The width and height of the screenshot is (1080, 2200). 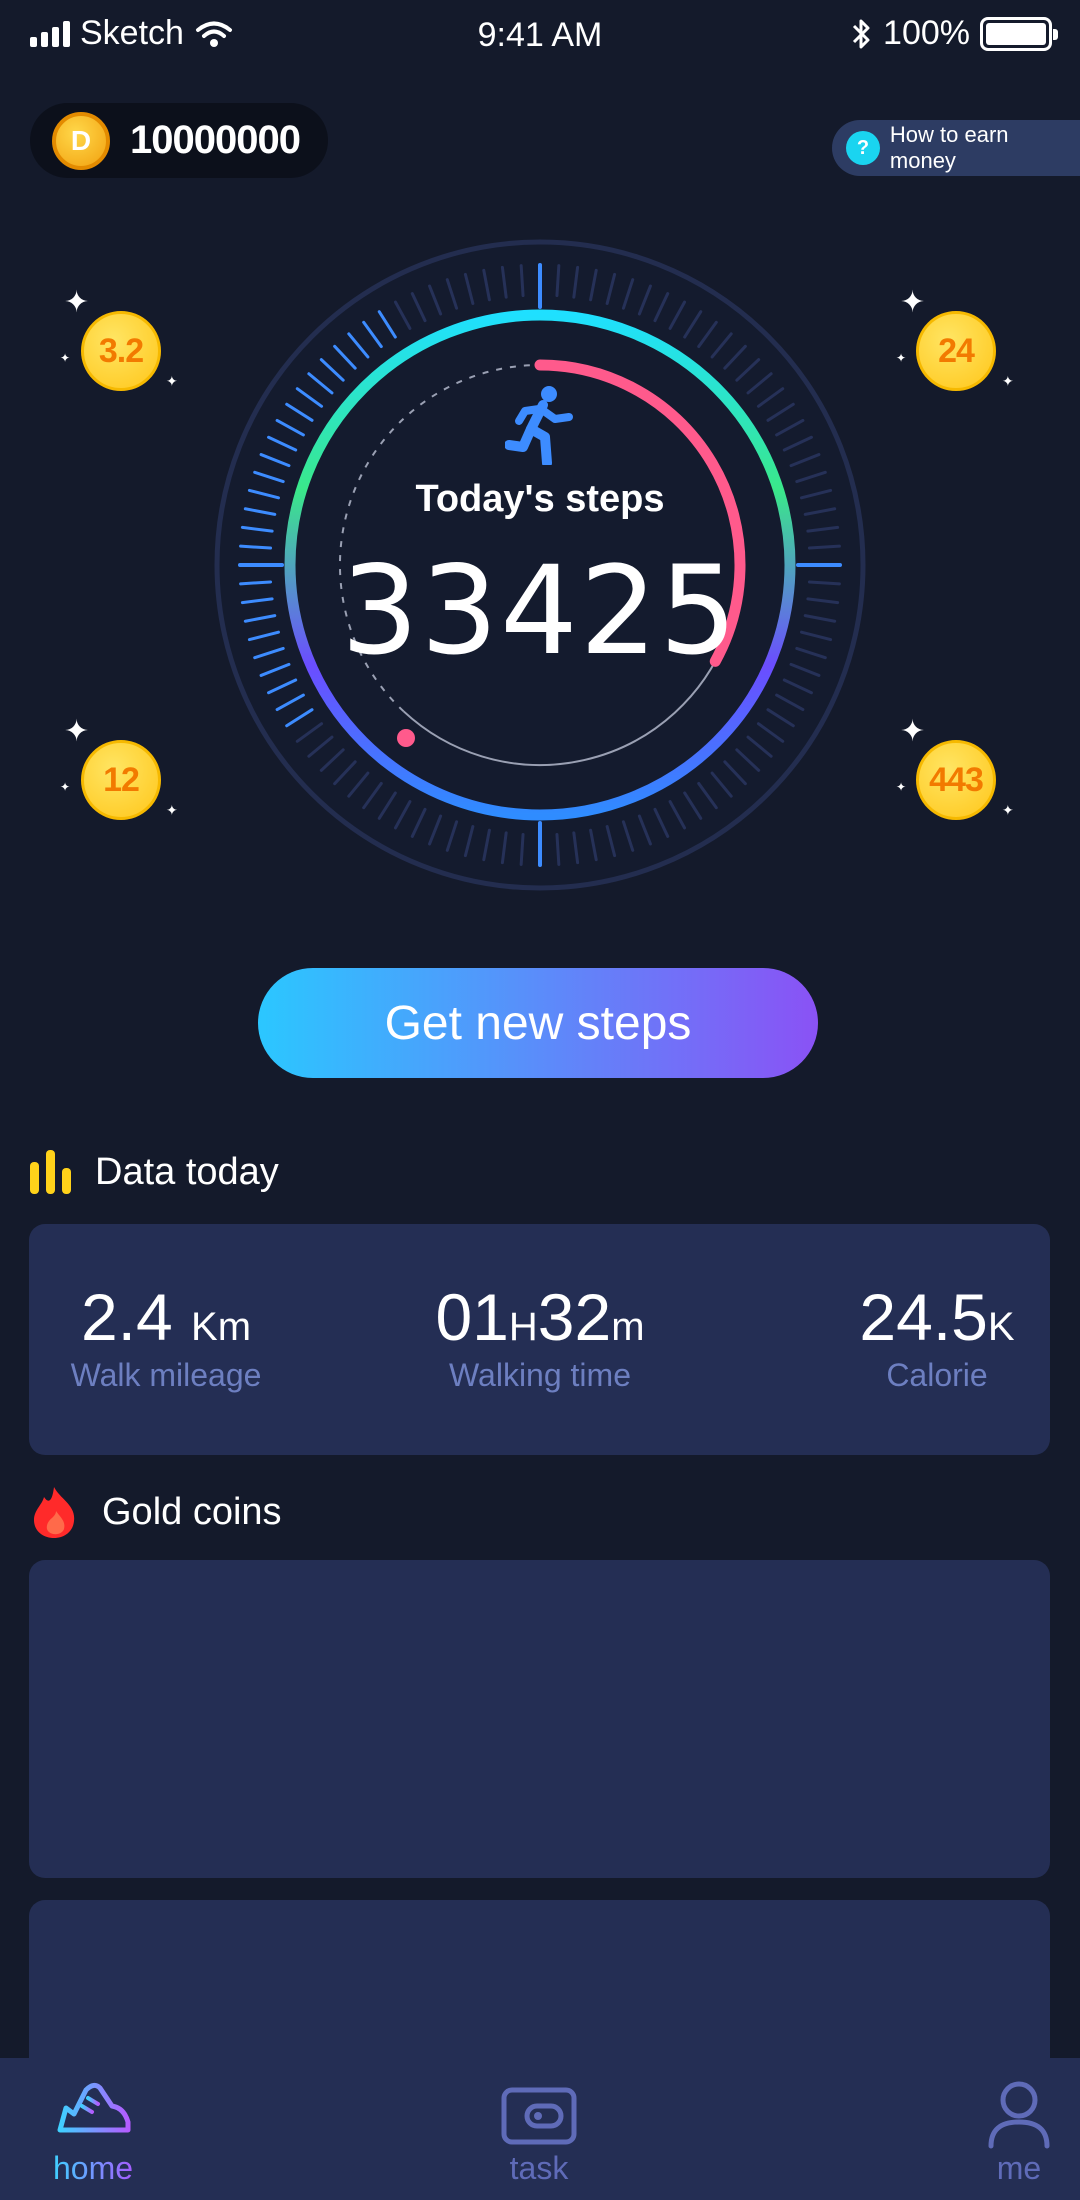 What do you see at coordinates (538, 1023) in the screenshot?
I see `get-new-steps-button: Get new steps` at bounding box center [538, 1023].